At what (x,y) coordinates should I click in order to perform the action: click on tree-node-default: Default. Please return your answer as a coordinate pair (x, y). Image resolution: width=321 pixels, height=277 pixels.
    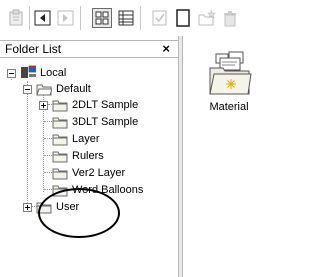
    Looking at the image, I should click on (89, 89).